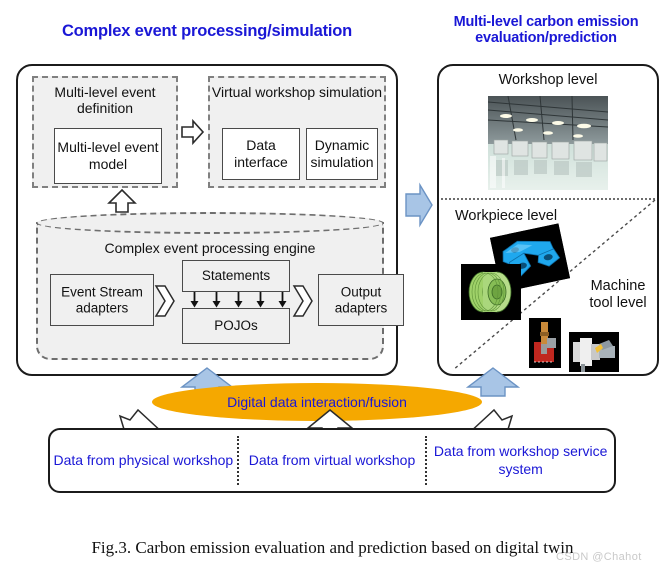 This screenshot has height=579, width=665. Describe the element at coordinates (599, 557) in the screenshot. I see `watermark-text: CSDN @Chahot` at that location.